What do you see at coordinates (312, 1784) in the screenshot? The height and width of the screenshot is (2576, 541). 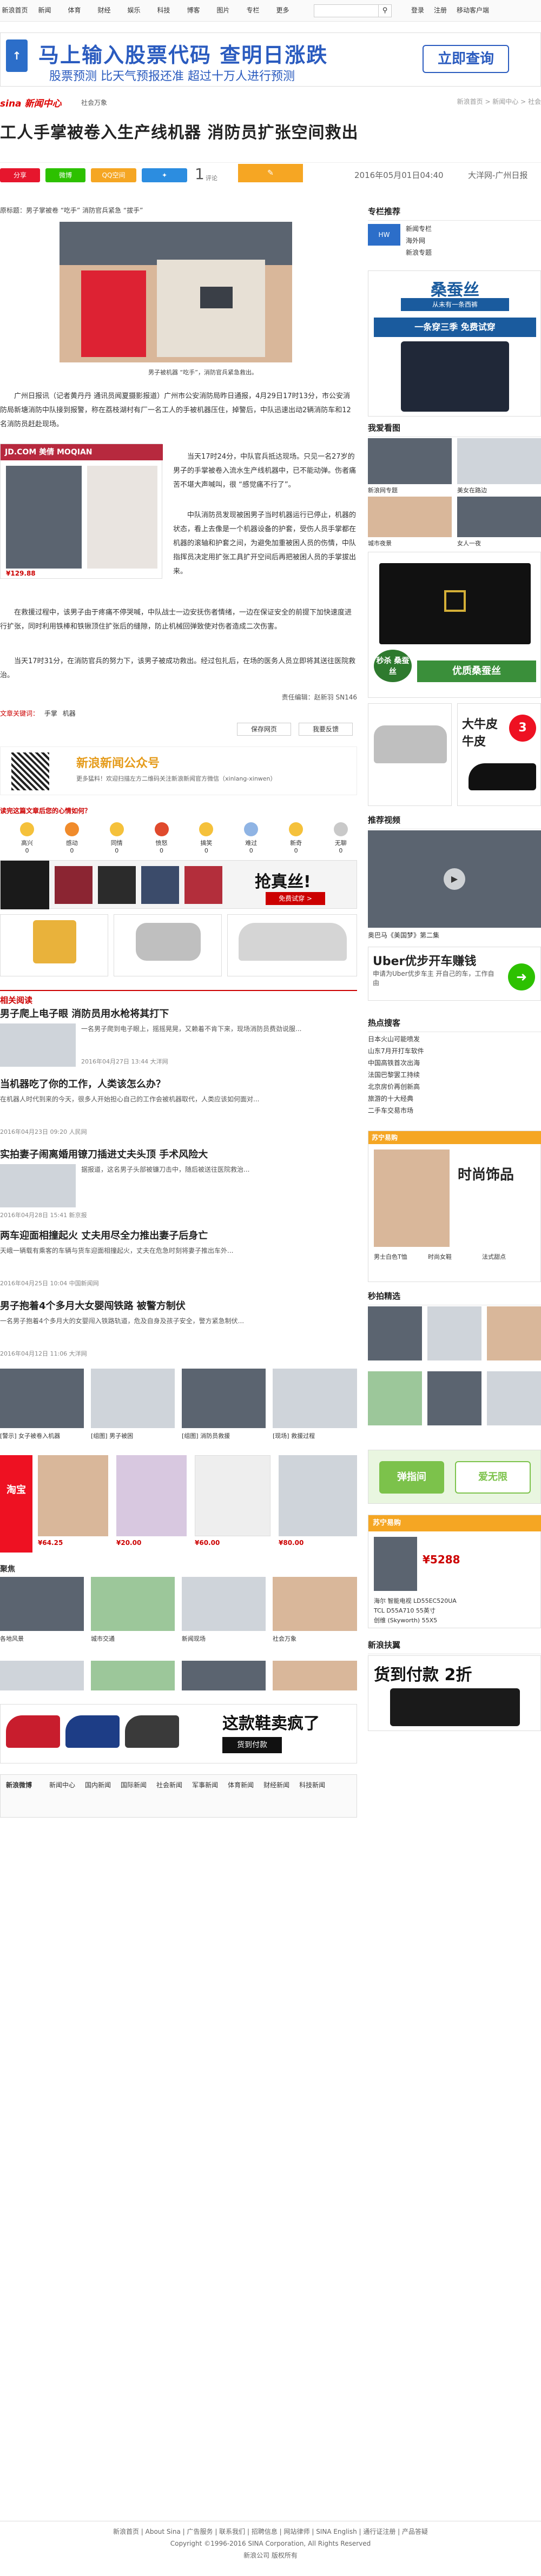 I see `bottom-nav-link: 科技新闻` at bounding box center [312, 1784].